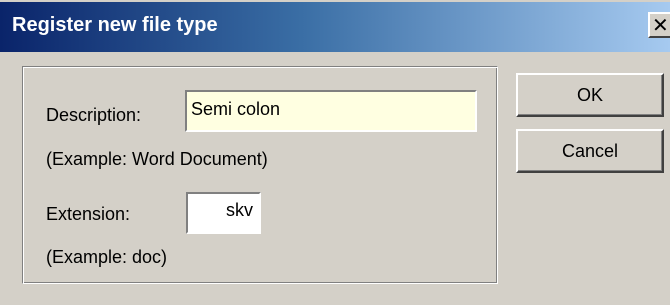  I want to click on extension-field: skv, so click(223, 213).